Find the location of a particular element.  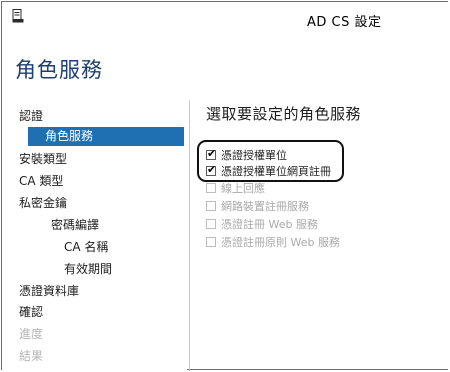

nav-item-progress: 進度 is located at coordinates (31, 334).